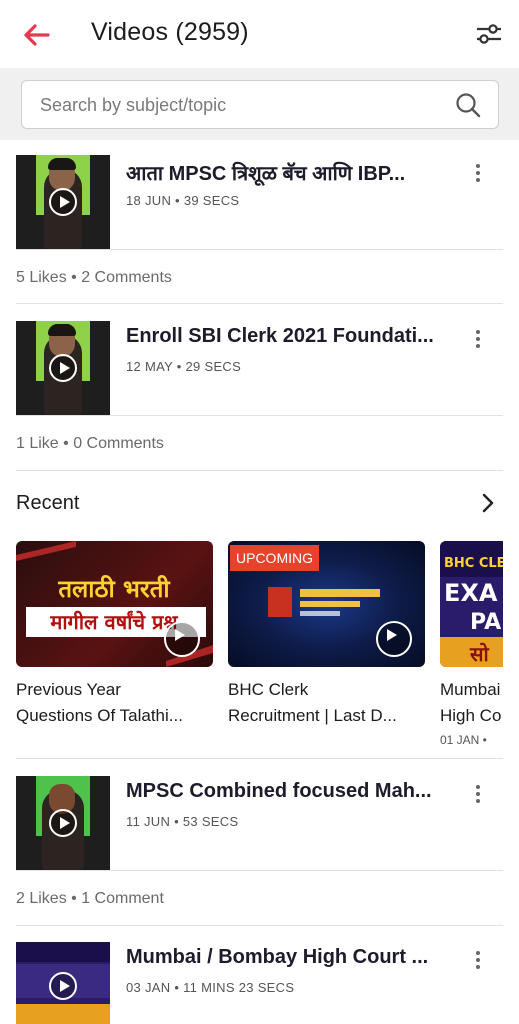  Describe the element at coordinates (488, 503) in the screenshot. I see `chevron-right-icon` at that location.